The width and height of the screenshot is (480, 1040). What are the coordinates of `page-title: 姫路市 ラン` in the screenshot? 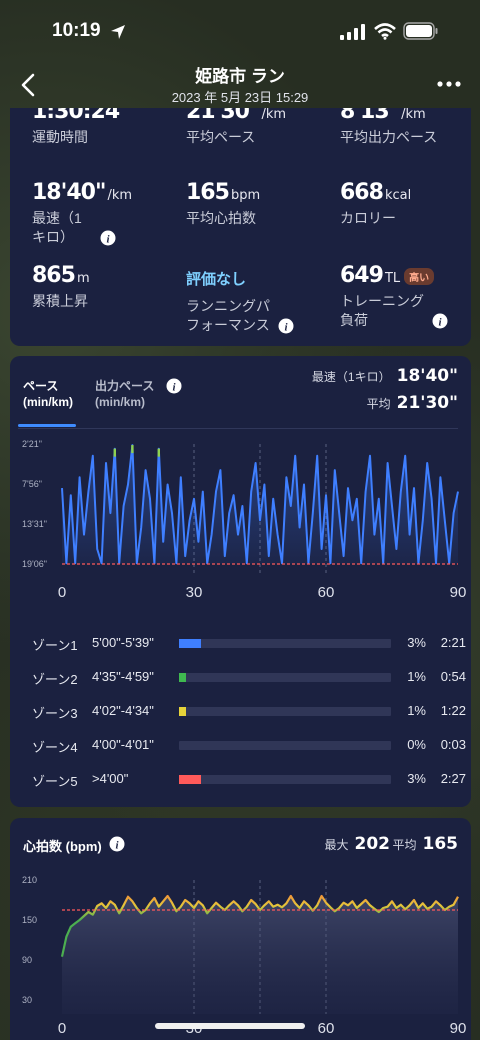 It's located at (240, 76).